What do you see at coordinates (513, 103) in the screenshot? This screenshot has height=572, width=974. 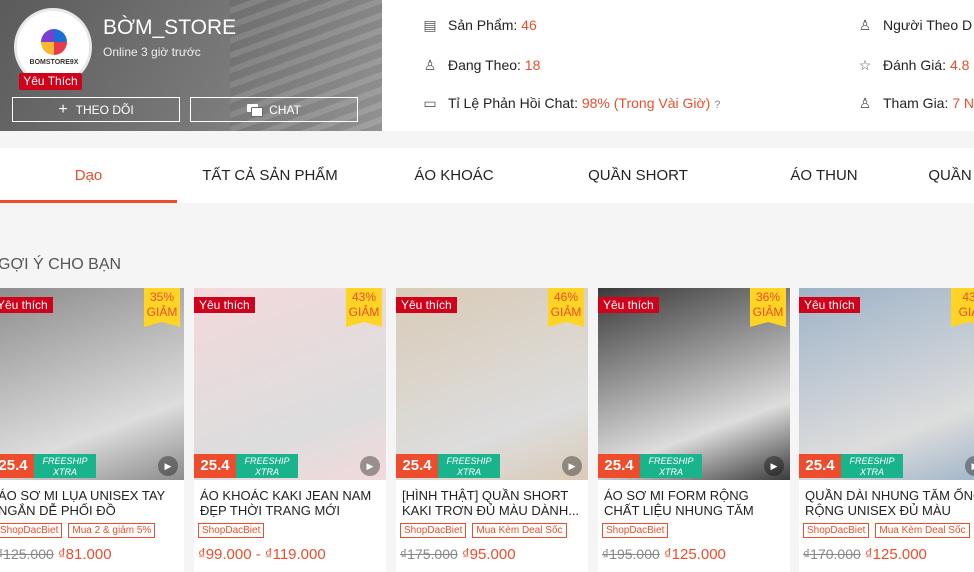 I see `stat-response-label: Tỉ Lệ Phản Hồi Chat:` at bounding box center [513, 103].